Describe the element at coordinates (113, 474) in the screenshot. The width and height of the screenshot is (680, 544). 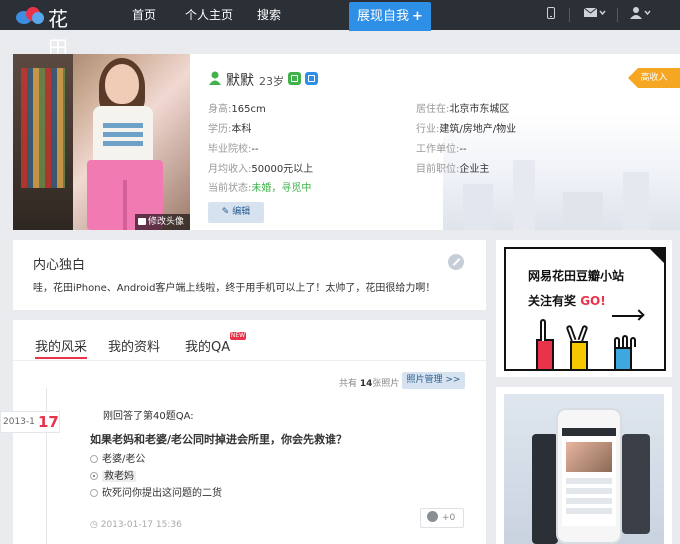
I see `qa-option-selected: 救老妈` at that location.